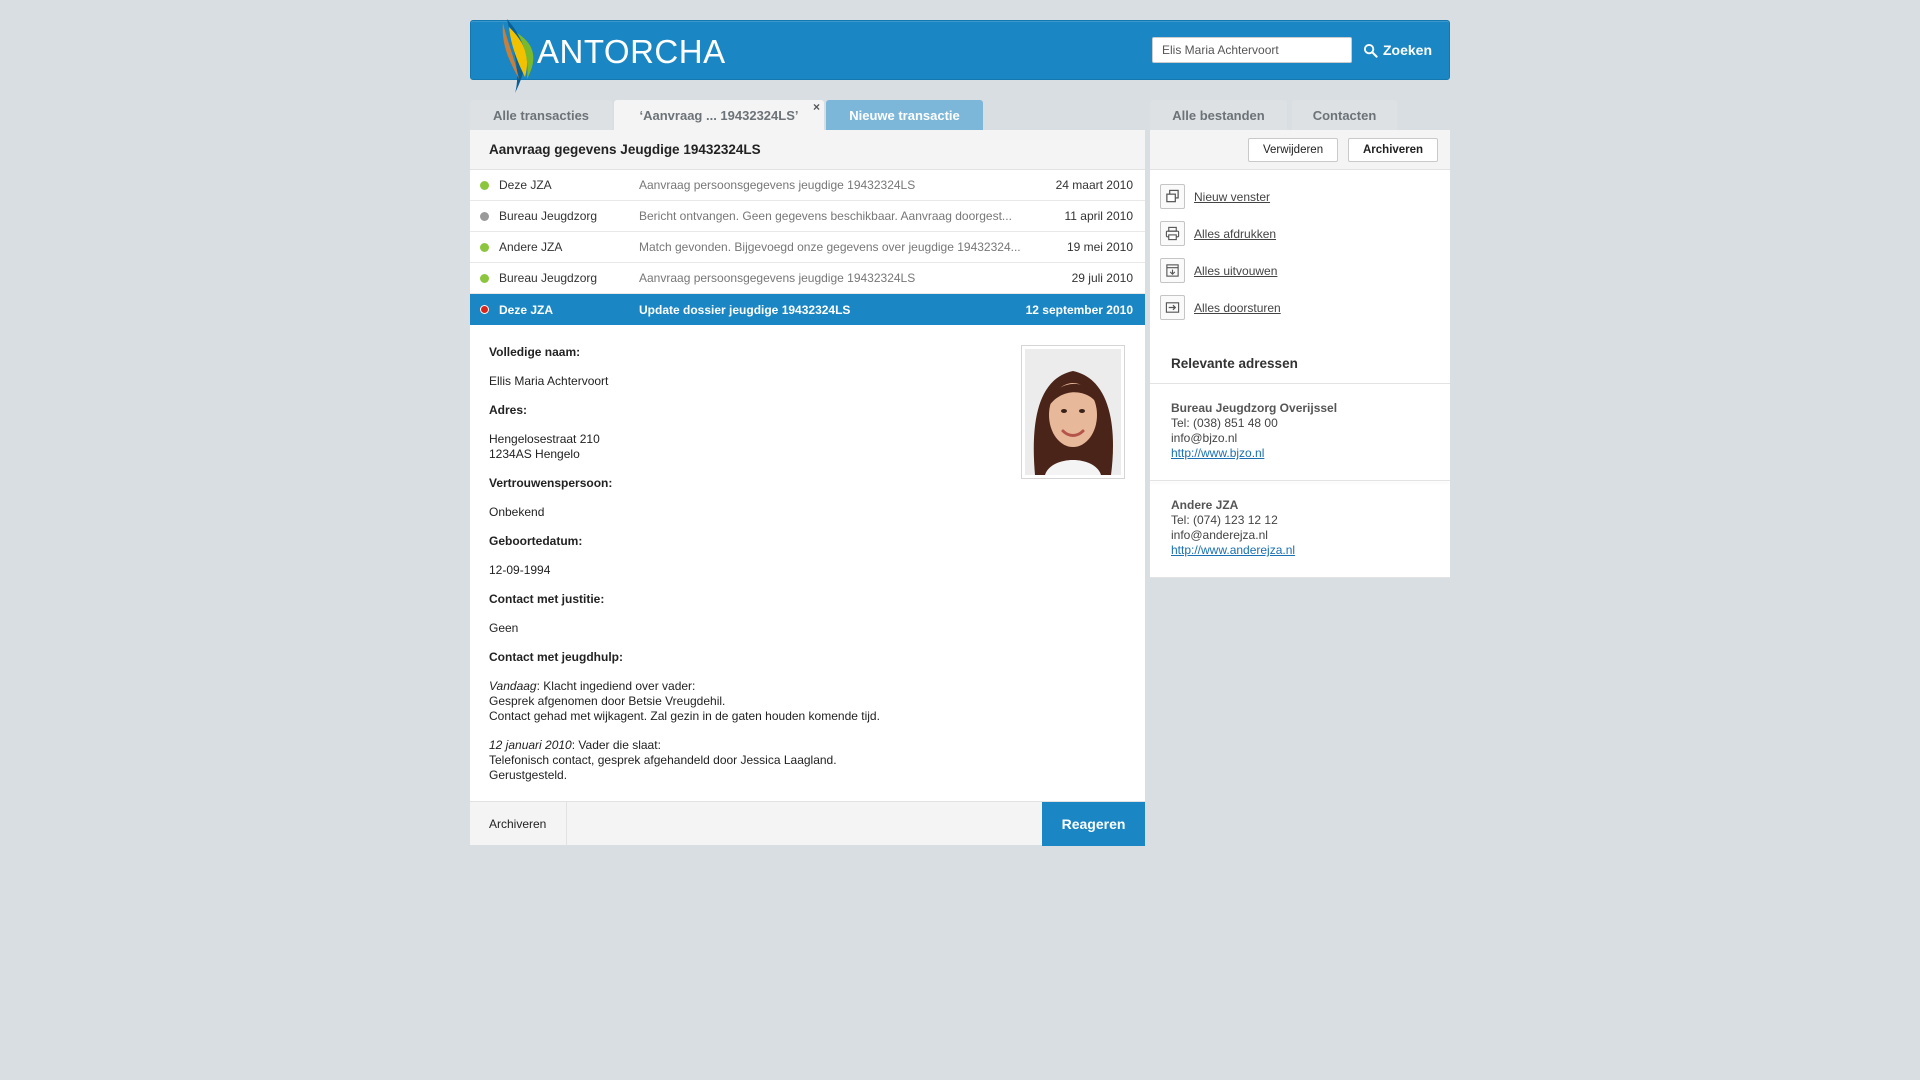 Image resolution: width=1920 pixels, height=1080 pixels. What do you see at coordinates (816, 107) in the screenshot?
I see `tab-close-icon: ×` at bounding box center [816, 107].